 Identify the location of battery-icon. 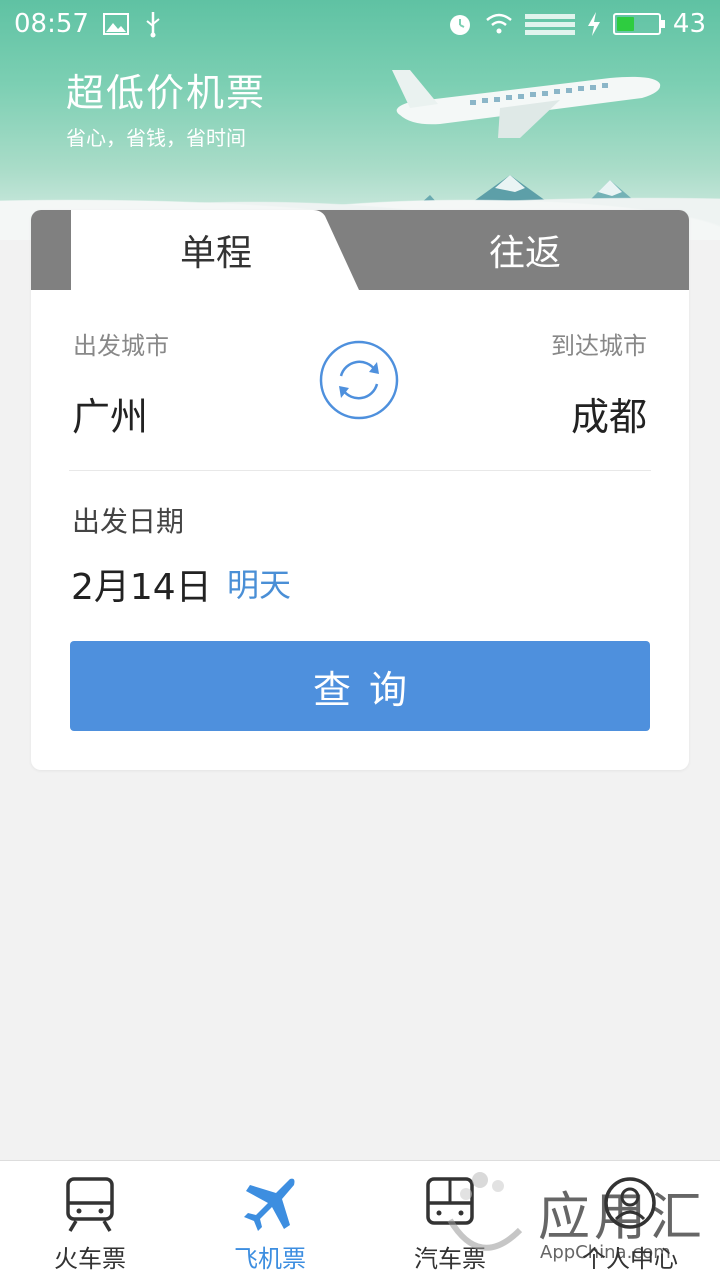
(638, 24).